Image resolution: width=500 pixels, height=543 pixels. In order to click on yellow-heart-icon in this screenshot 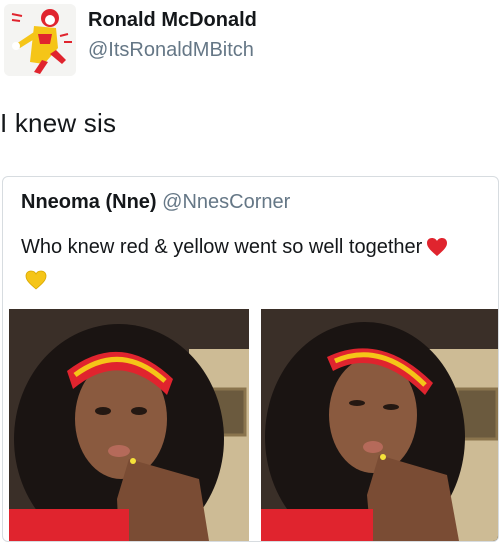, I will do `click(36, 284)`.